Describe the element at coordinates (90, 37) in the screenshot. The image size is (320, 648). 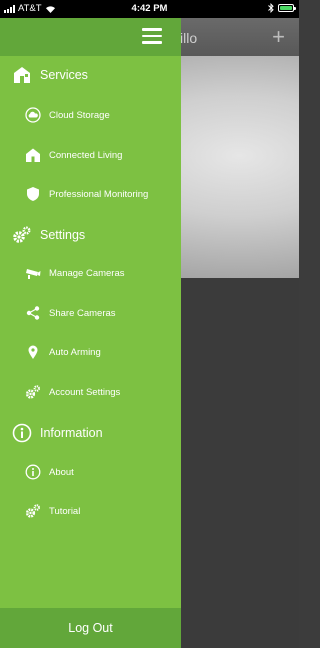
I see `drawer-header` at that location.